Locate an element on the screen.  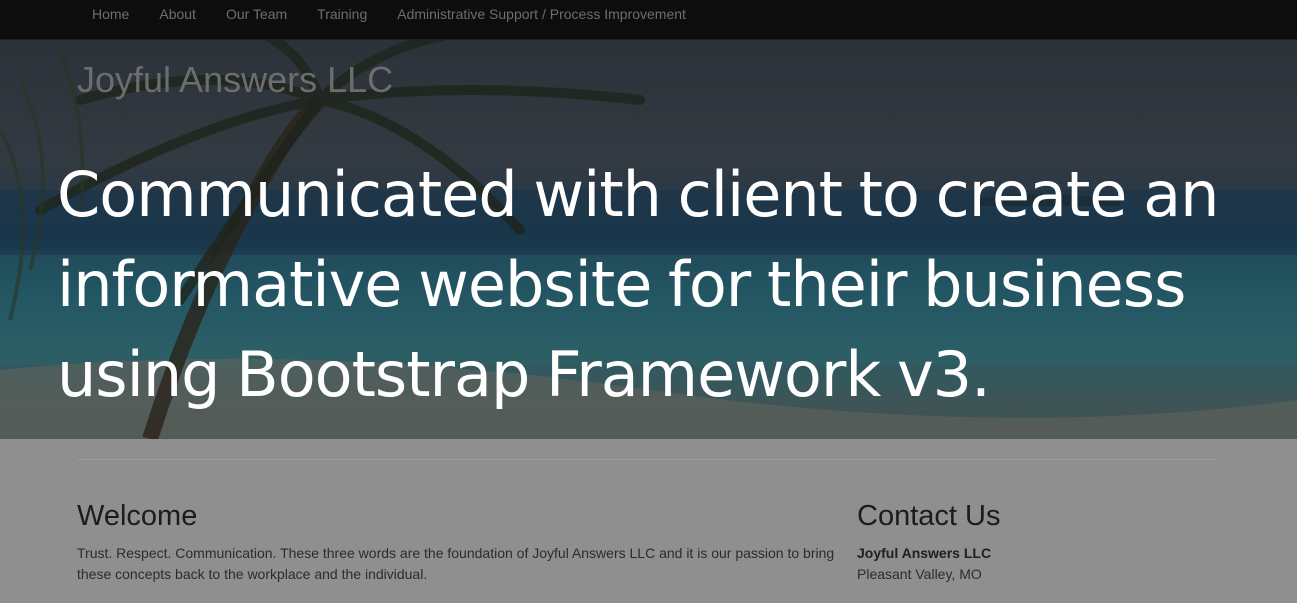
contact-location: Pleasant Valley, MO is located at coordinates (919, 574).